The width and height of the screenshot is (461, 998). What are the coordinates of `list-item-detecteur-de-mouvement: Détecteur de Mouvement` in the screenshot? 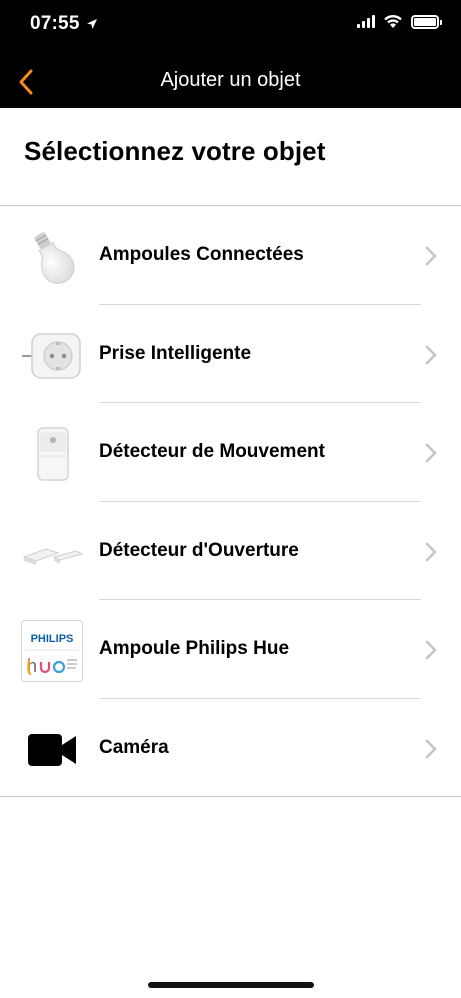 It's located at (230, 452).